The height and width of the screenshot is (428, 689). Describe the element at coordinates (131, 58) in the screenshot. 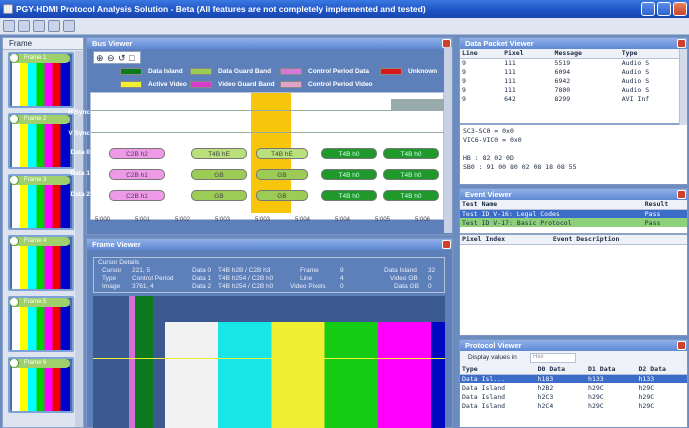

I see `fit-icon: □` at that location.